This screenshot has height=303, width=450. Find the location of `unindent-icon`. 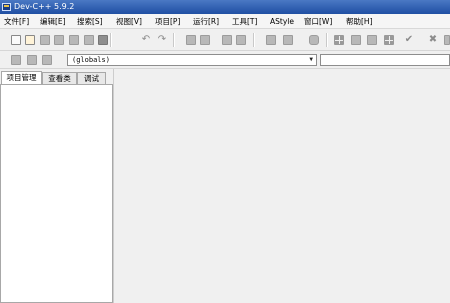

unindent-icon is located at coordinates (288, 40).